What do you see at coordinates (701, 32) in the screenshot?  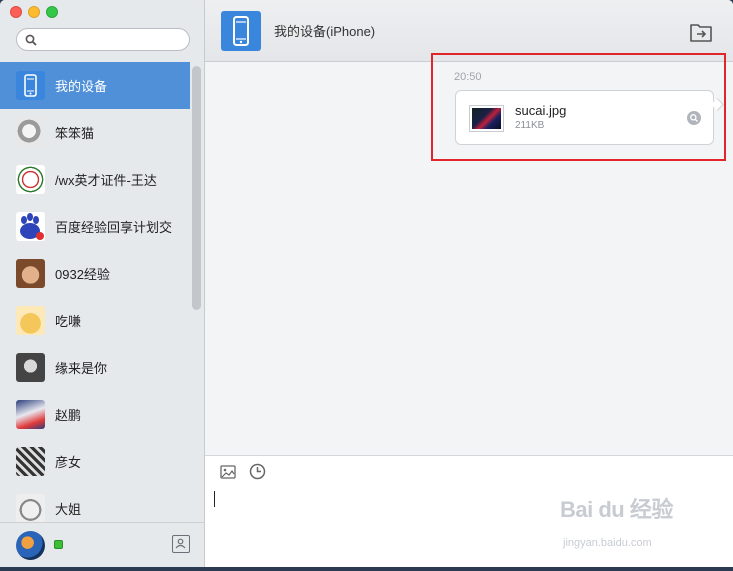 I see `send-file-icon` at bounding box center [701, 32].